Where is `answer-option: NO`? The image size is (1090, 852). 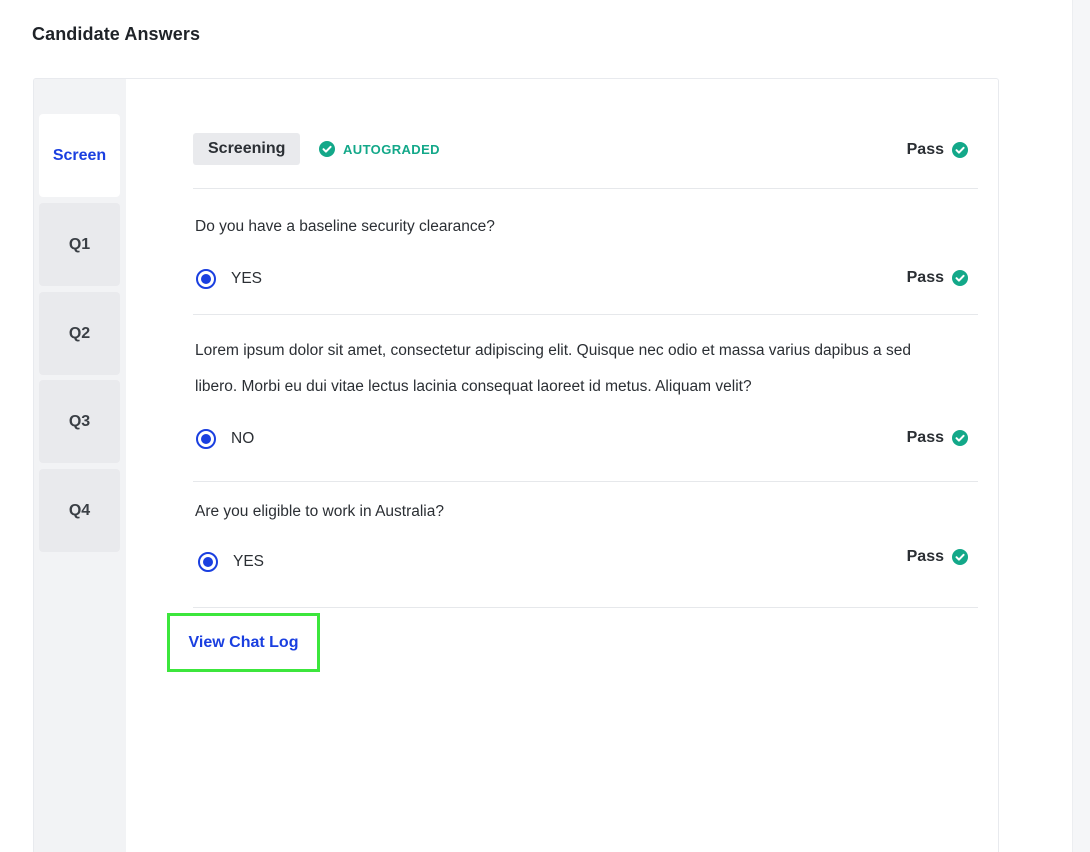
answer-option: NO is located at coordinates (225, 439).